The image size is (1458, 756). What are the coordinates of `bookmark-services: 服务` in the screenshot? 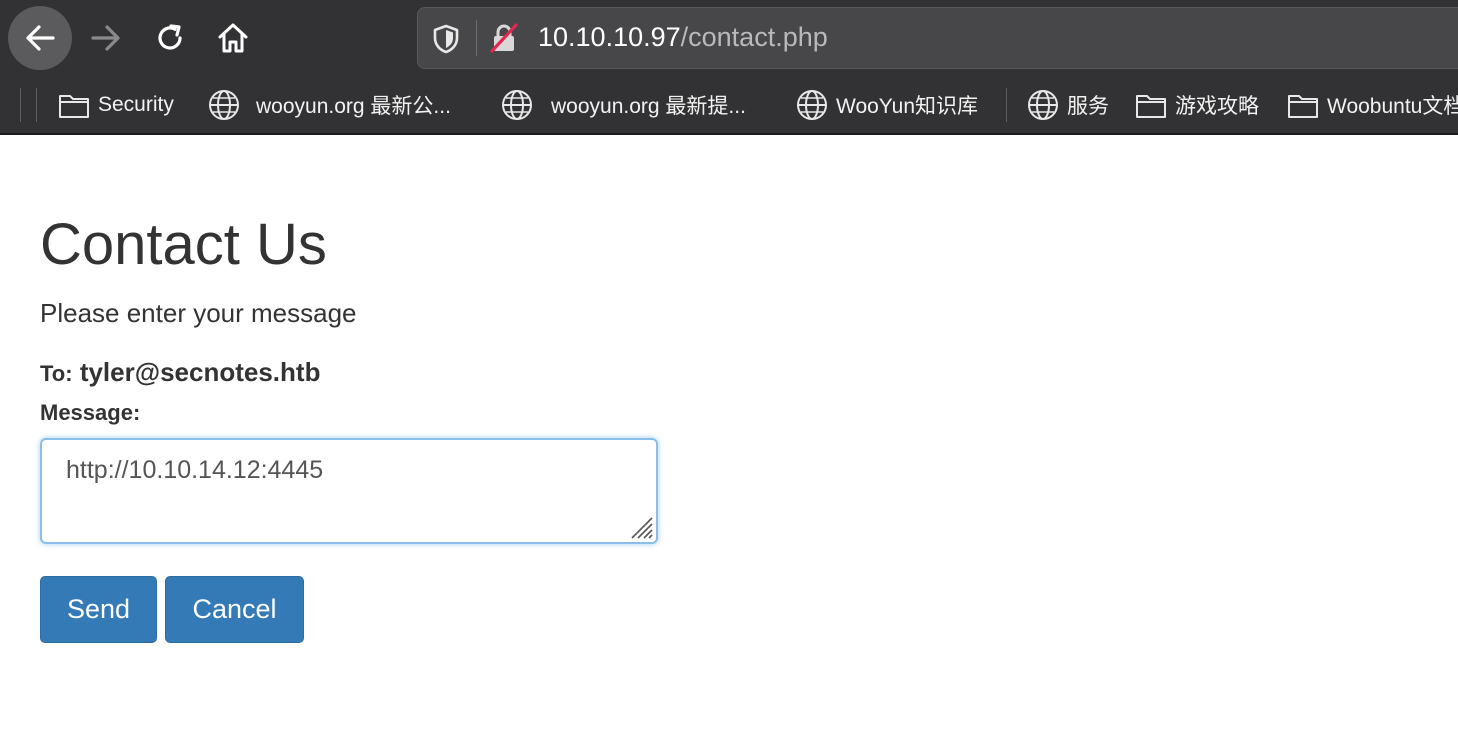 It's located at (1068, 105).